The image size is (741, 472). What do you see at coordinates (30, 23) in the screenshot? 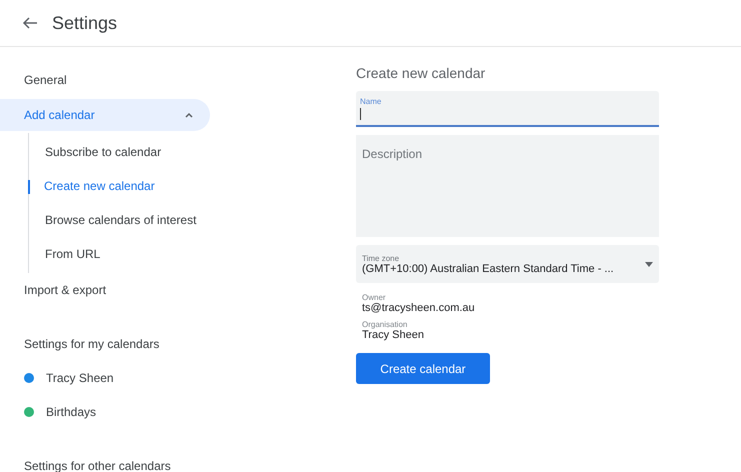
I see `back-arrow-icon` at bounding box center [30, 23].